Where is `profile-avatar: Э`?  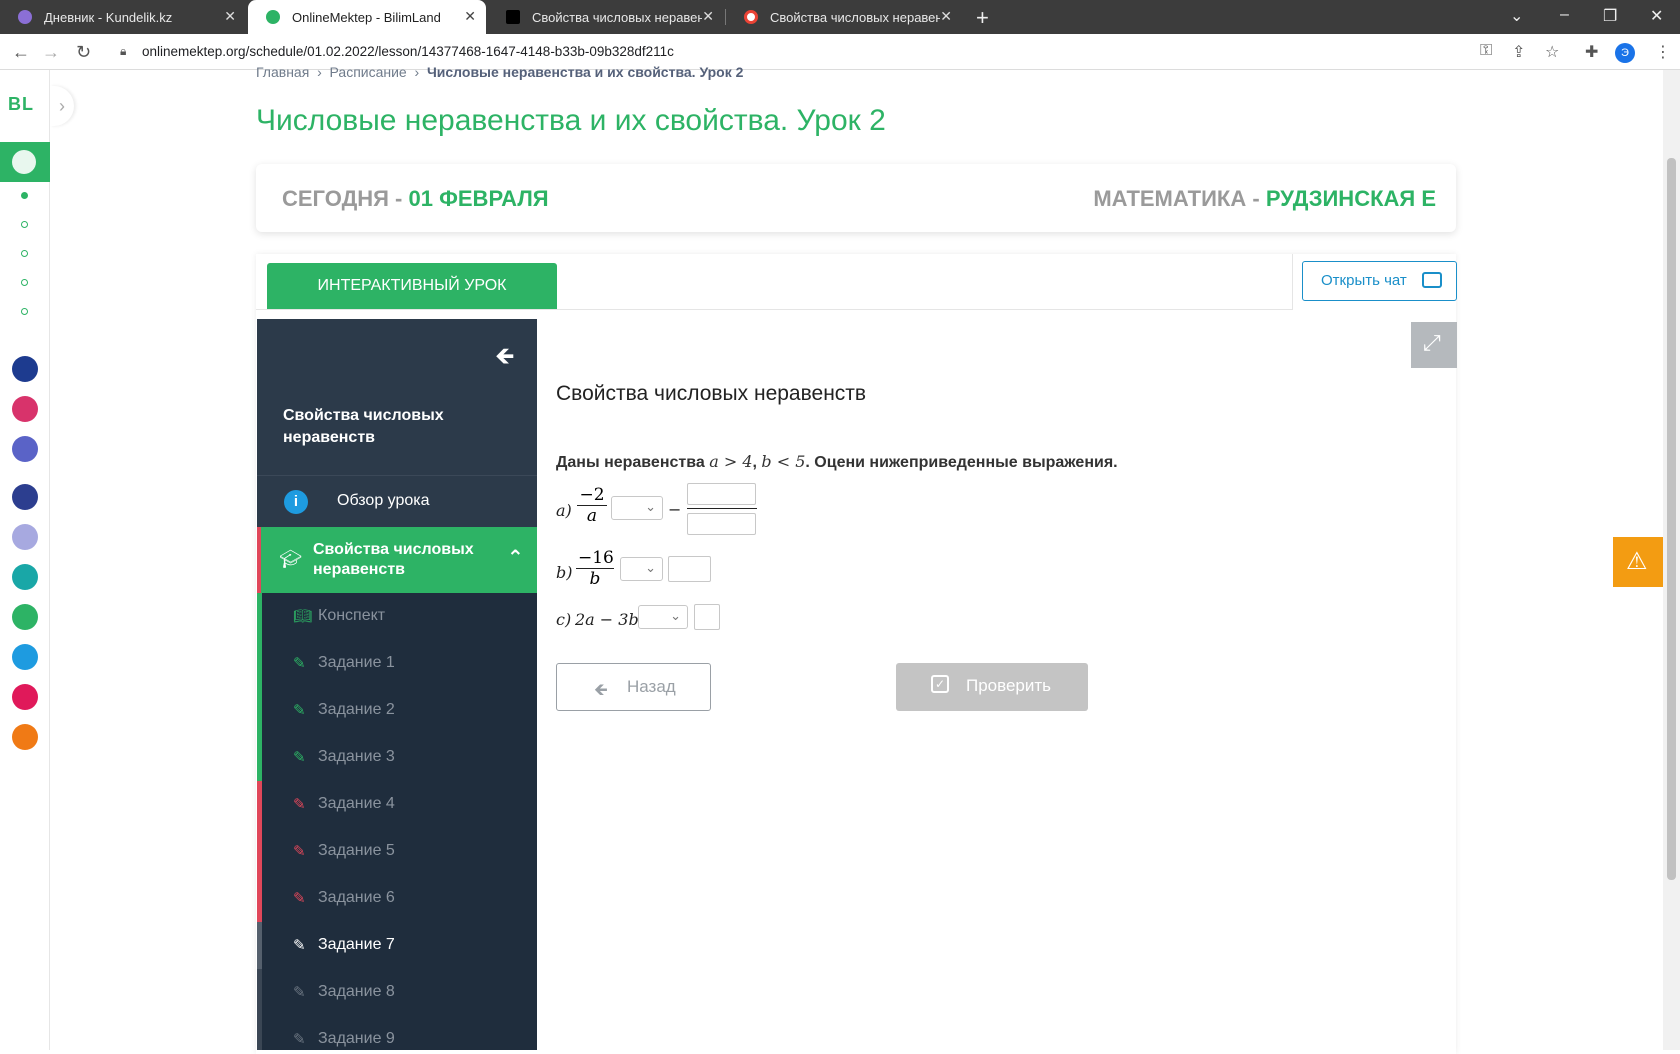
profile-avatar: Э is located at coordinates (1625, 53).